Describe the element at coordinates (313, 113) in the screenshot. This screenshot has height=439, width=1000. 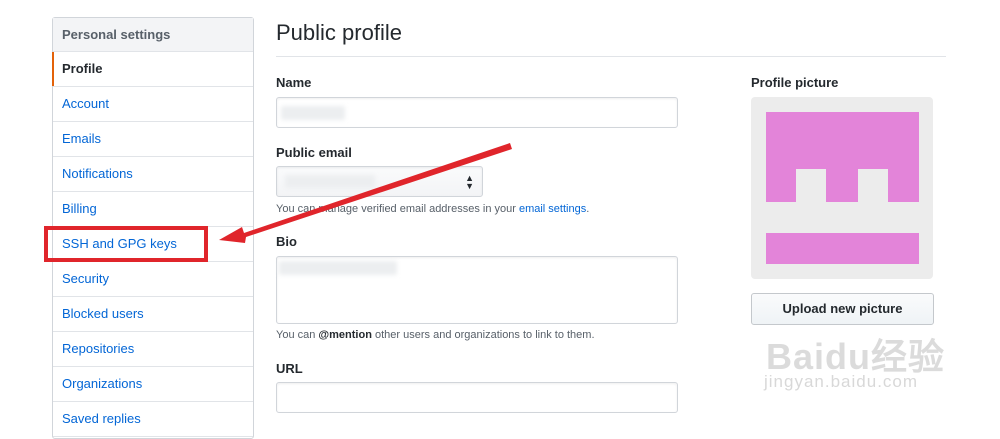
I see `name-redacted` at that location.